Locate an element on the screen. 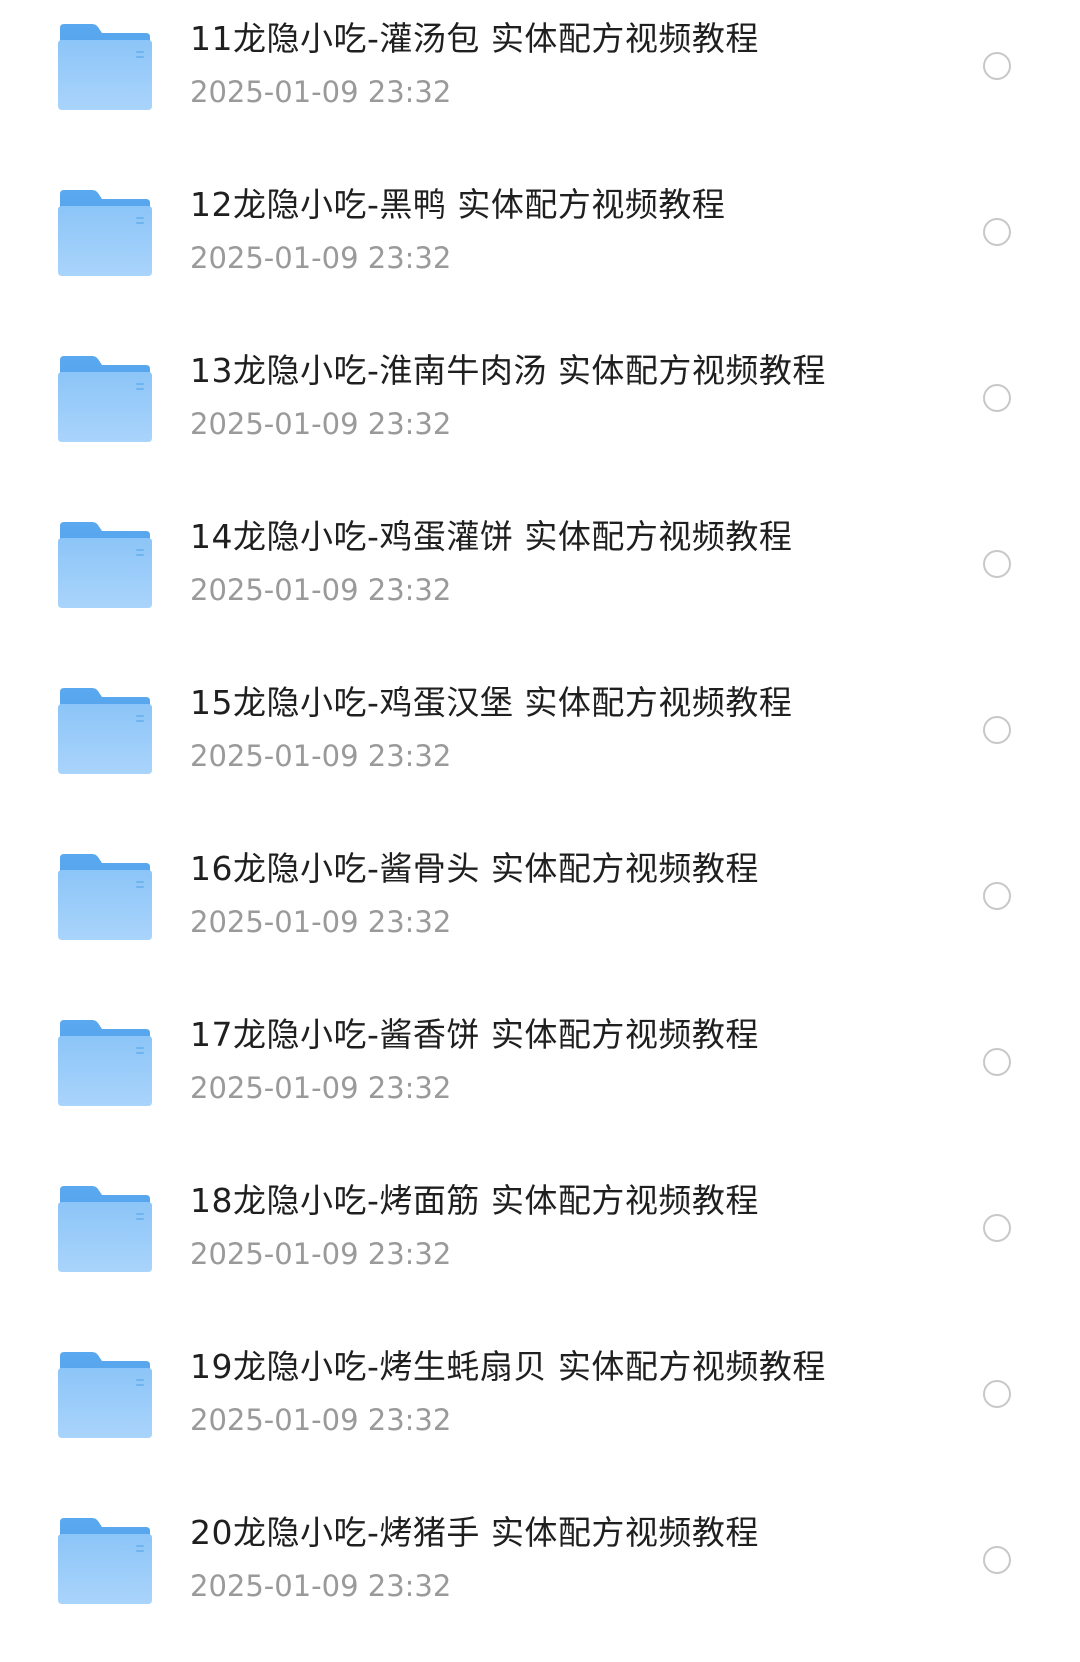  file-name: 18龙隐小吃-烤面筋 实体配方视频教程 is located at coordinates (474, 1200).